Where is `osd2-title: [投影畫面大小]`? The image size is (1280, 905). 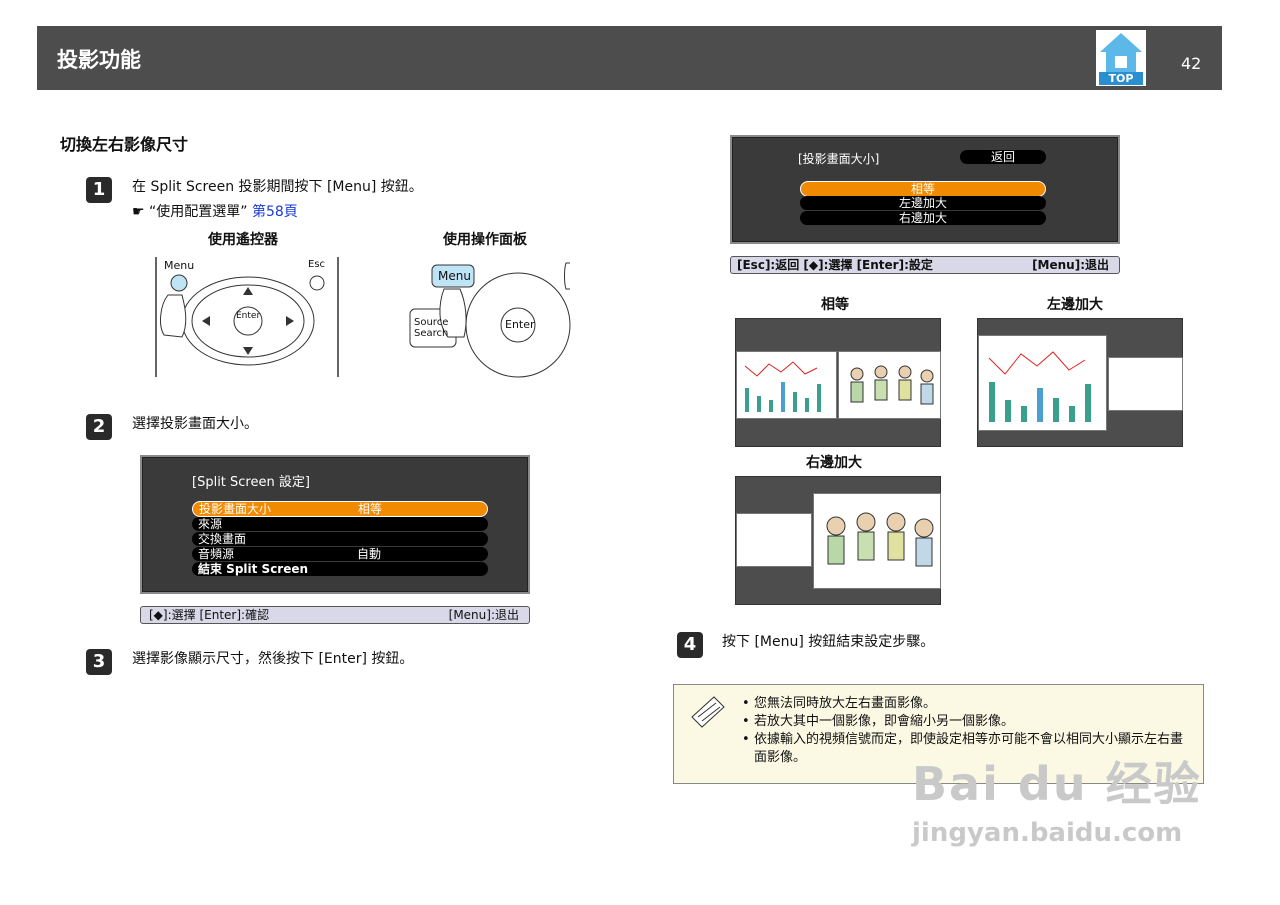 osd2-title: [投影畫面大小] is located at coordinates (839, 159).